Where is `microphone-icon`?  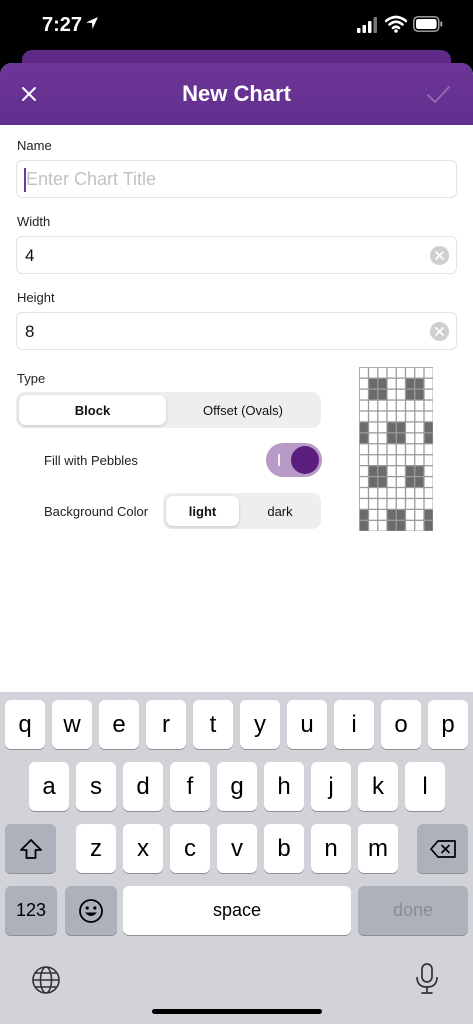 microphone-icon is located at coordinates (427, 979).